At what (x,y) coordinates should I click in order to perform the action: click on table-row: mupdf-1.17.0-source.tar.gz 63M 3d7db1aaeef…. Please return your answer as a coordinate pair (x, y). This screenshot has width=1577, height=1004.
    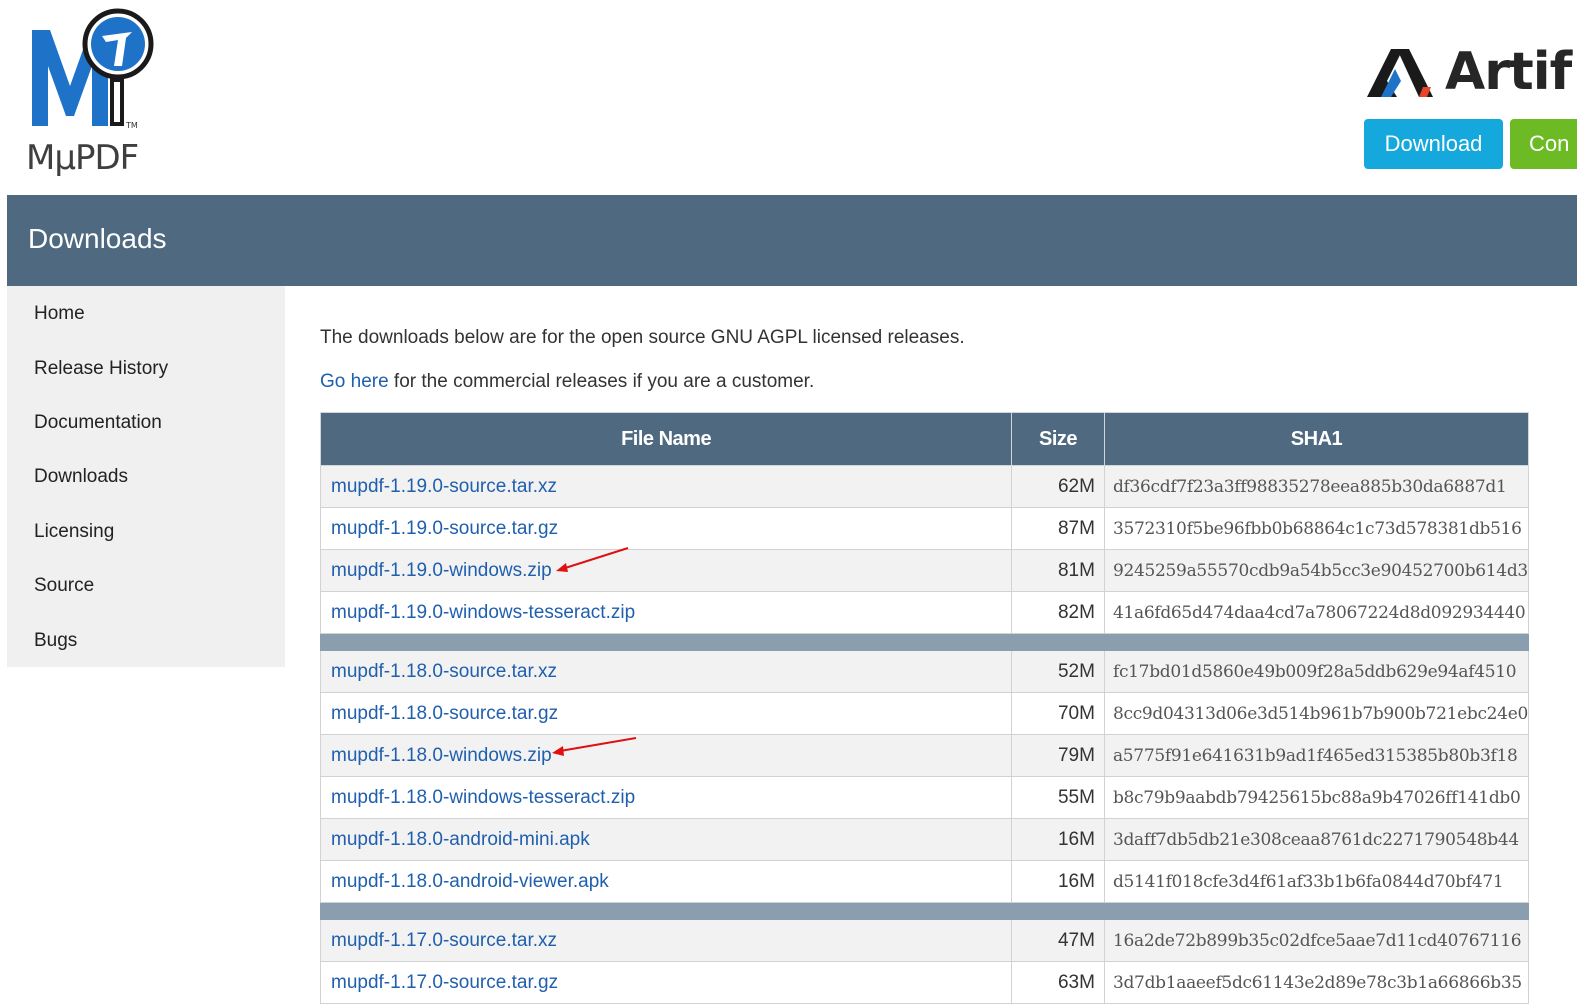
    Looking at the image, I should click on (924, 982).